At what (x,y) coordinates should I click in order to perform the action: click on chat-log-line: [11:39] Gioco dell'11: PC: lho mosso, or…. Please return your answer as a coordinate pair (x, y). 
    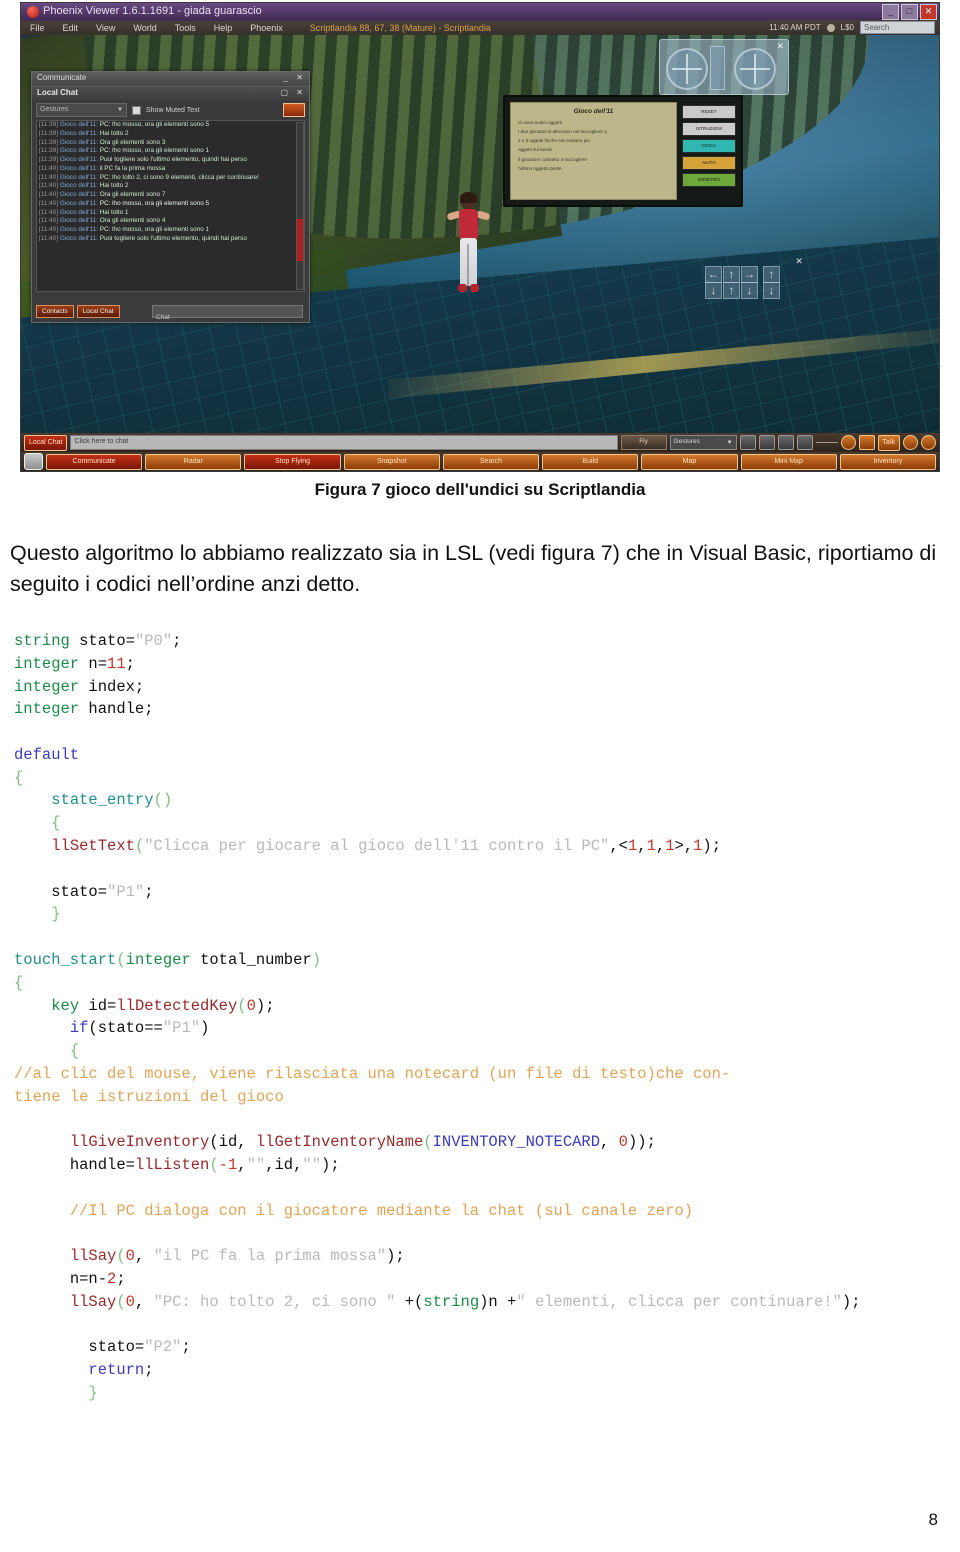
    Looking at the image, I should click on (124, 151).